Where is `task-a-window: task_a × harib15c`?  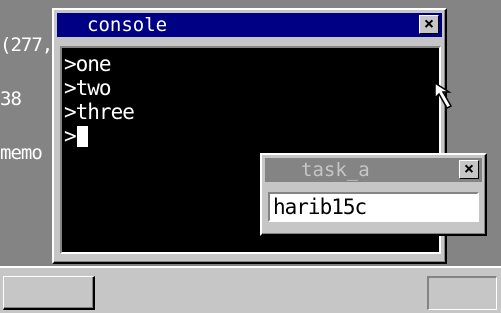
task-a-window: task_a × harib15c is located at coordinates (373, 194).